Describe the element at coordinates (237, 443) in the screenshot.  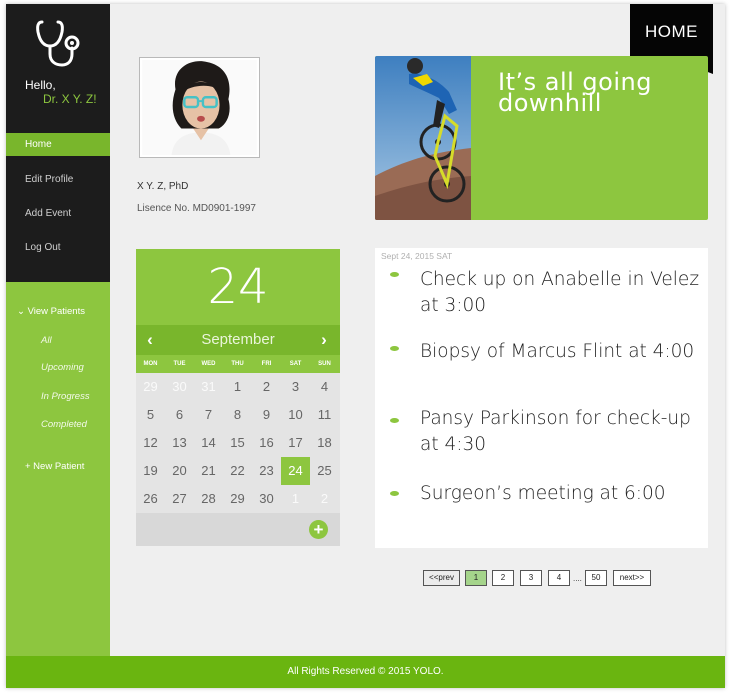
I see `calendar-day: 15` at that location.